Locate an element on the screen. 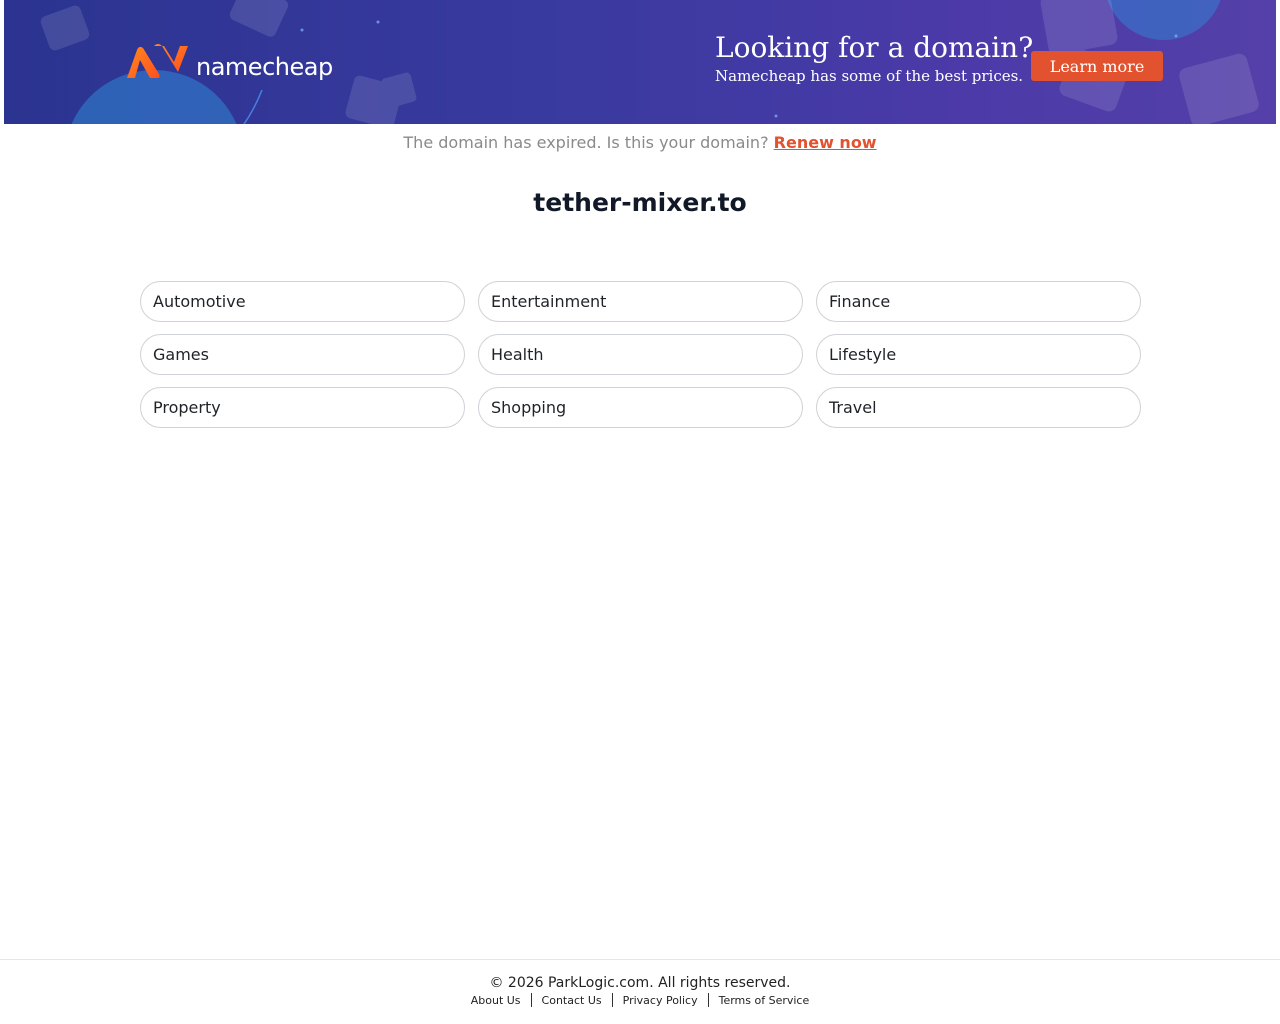  learn-more-button: Learn more is located at coordinates (1097, 66).